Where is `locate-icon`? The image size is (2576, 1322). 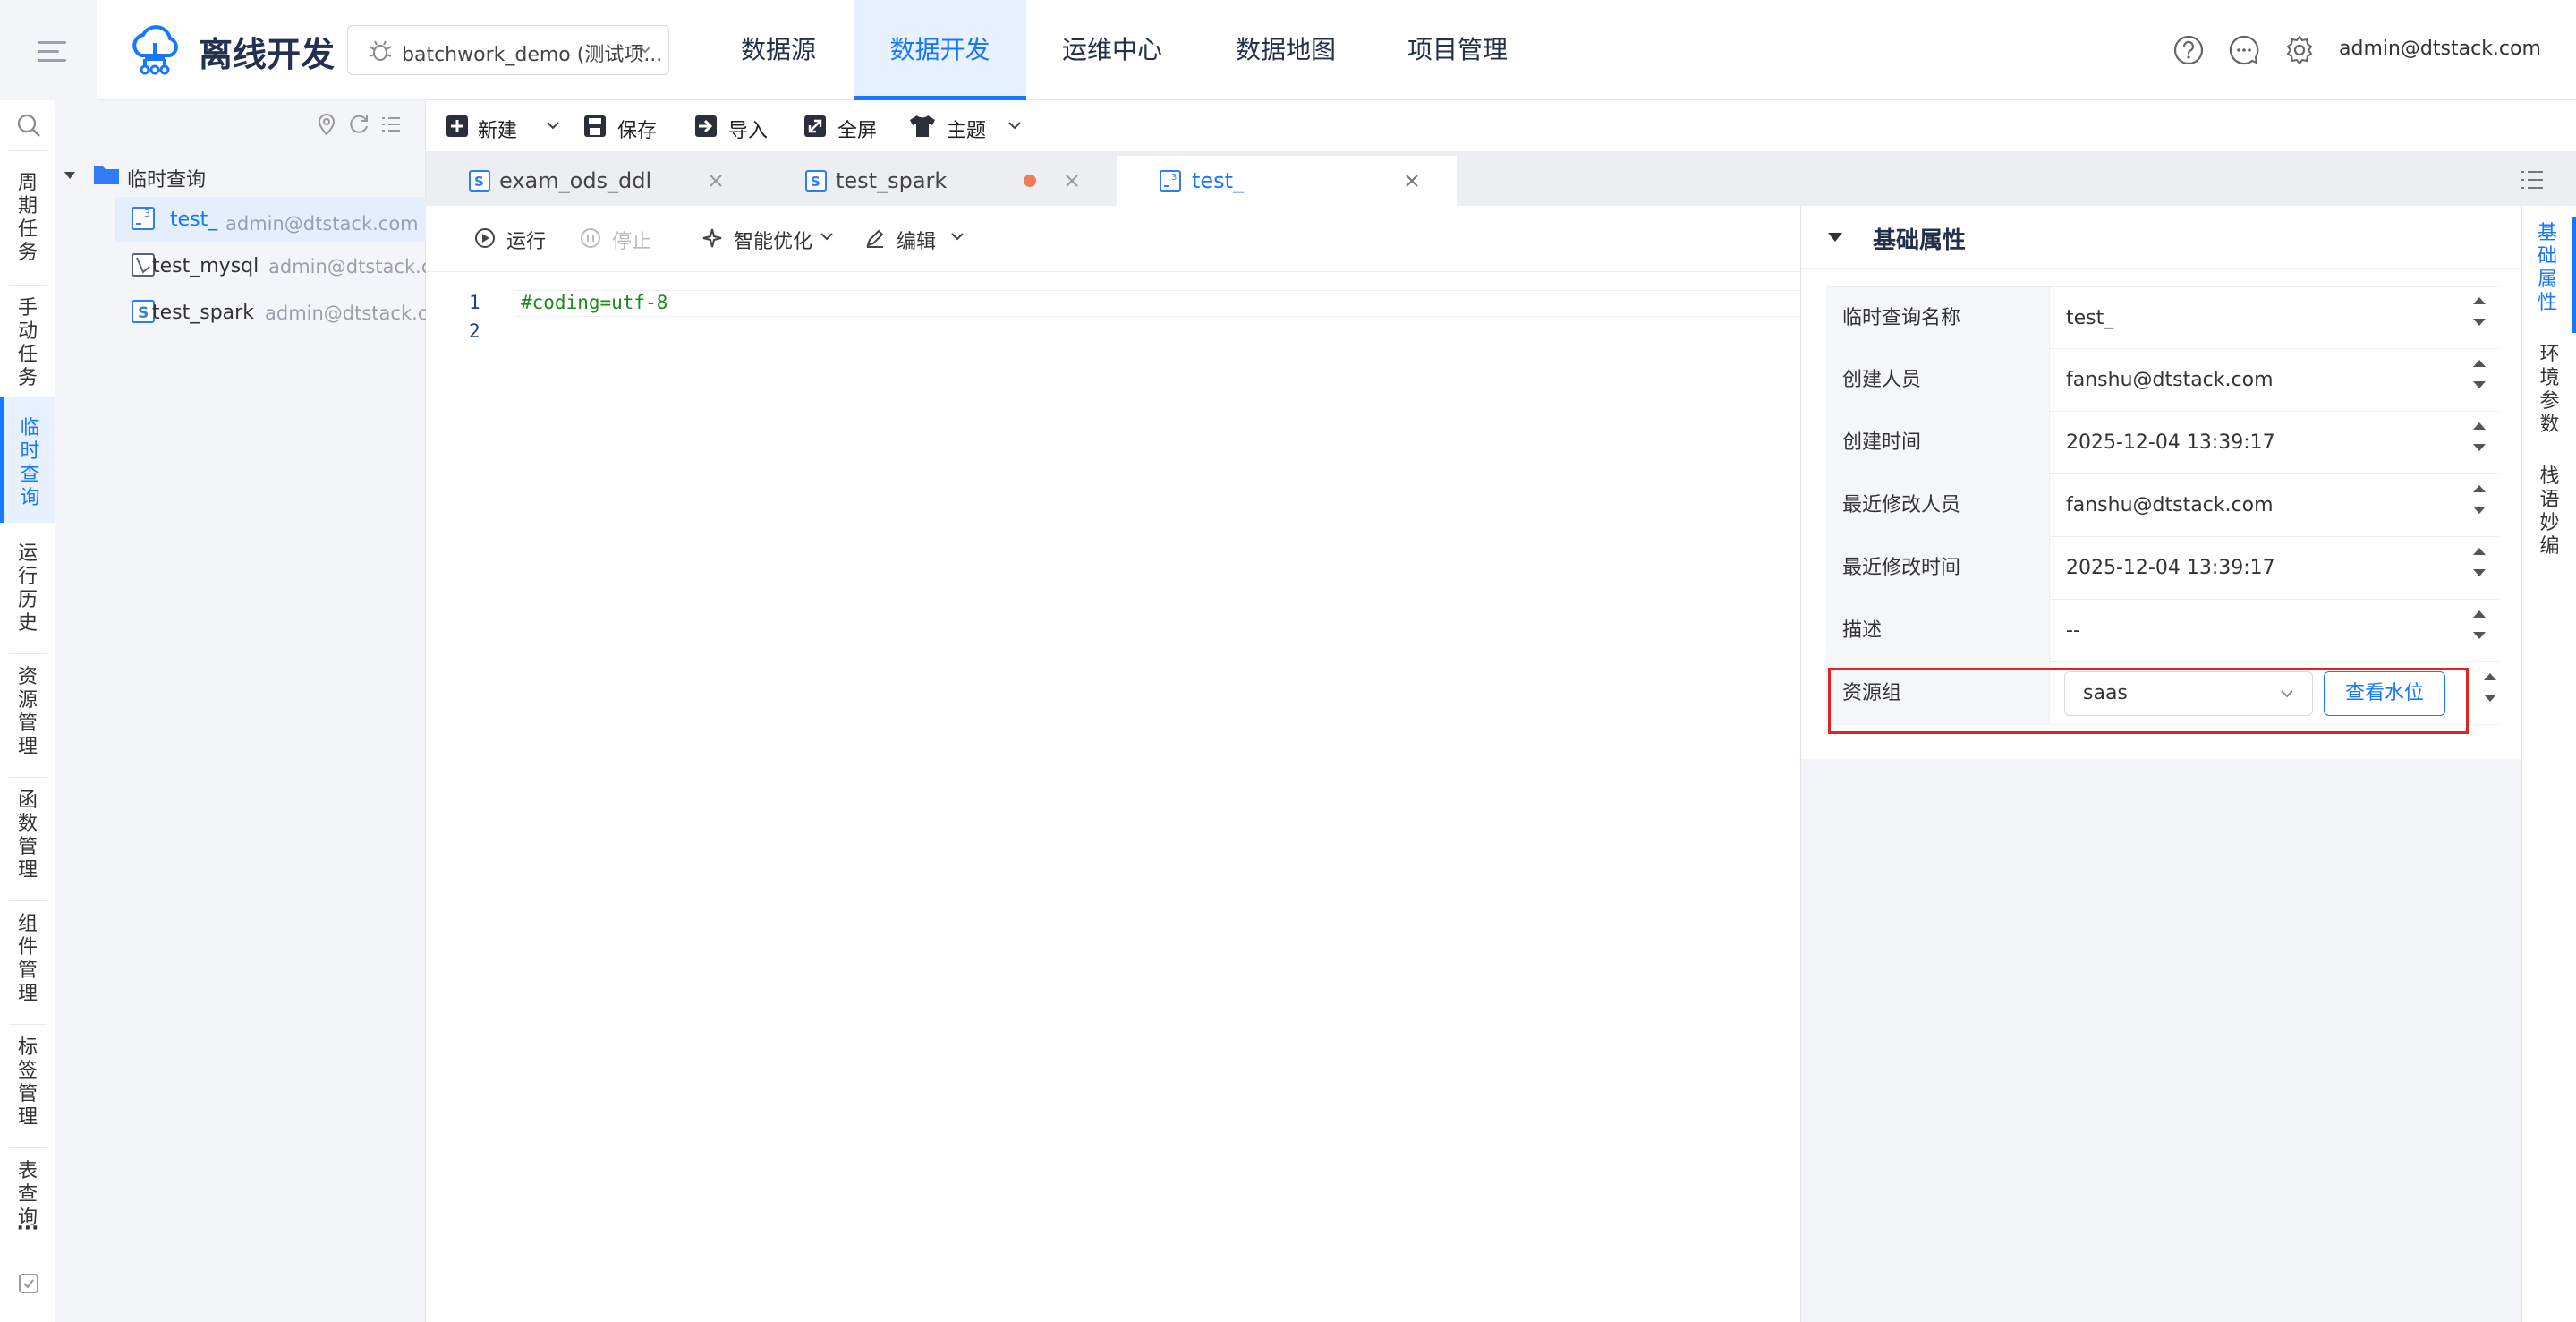
locate-icon is located at coordinates (326, 124).